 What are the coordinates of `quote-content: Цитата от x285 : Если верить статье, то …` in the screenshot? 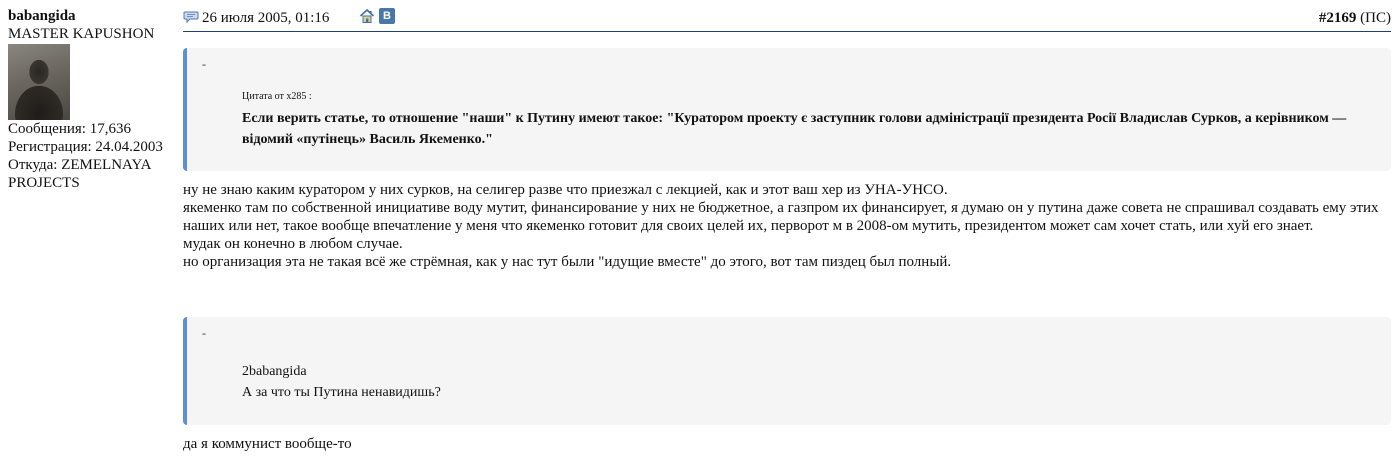 It's located at (796, 120).